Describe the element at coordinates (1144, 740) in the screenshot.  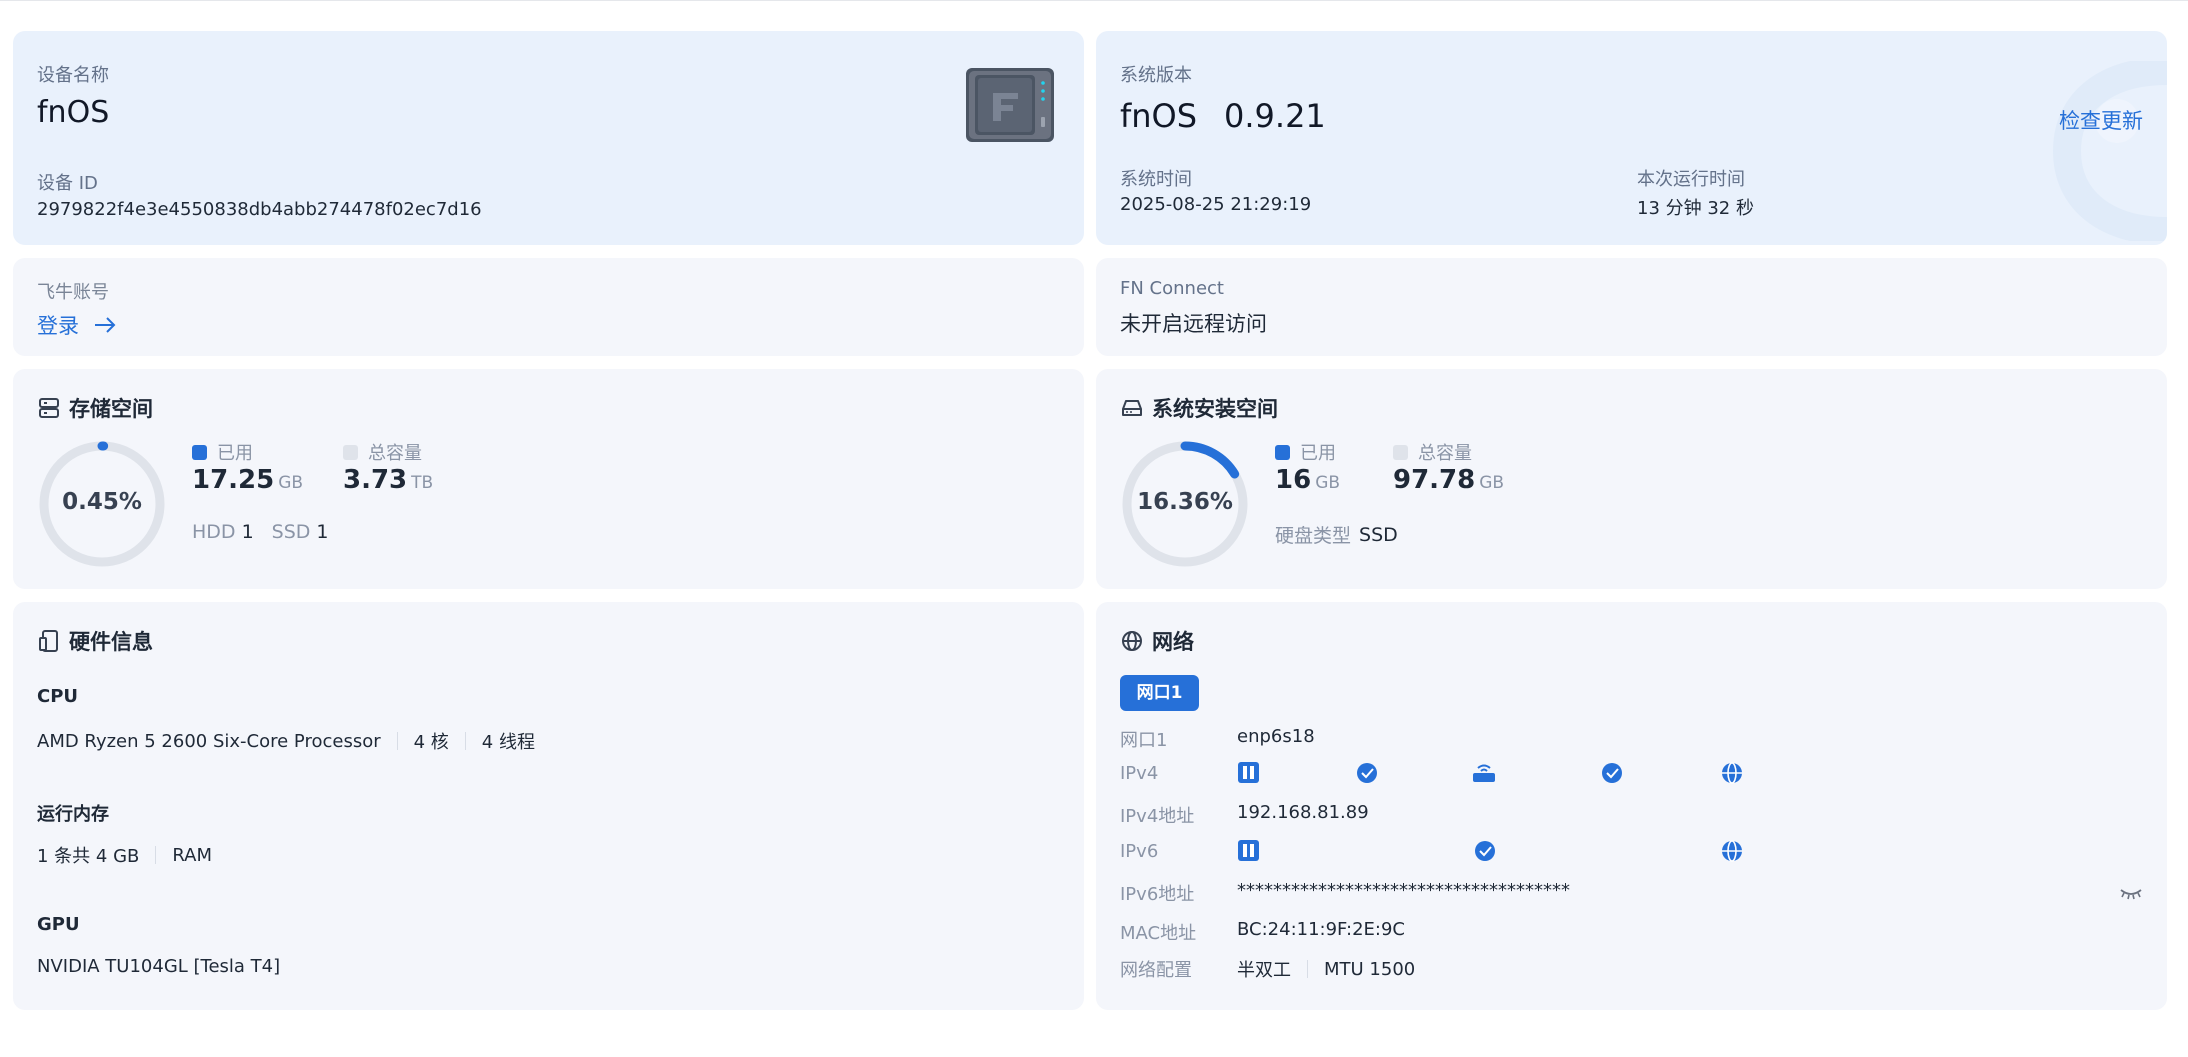
I see `port-label: 网口1` at that location.